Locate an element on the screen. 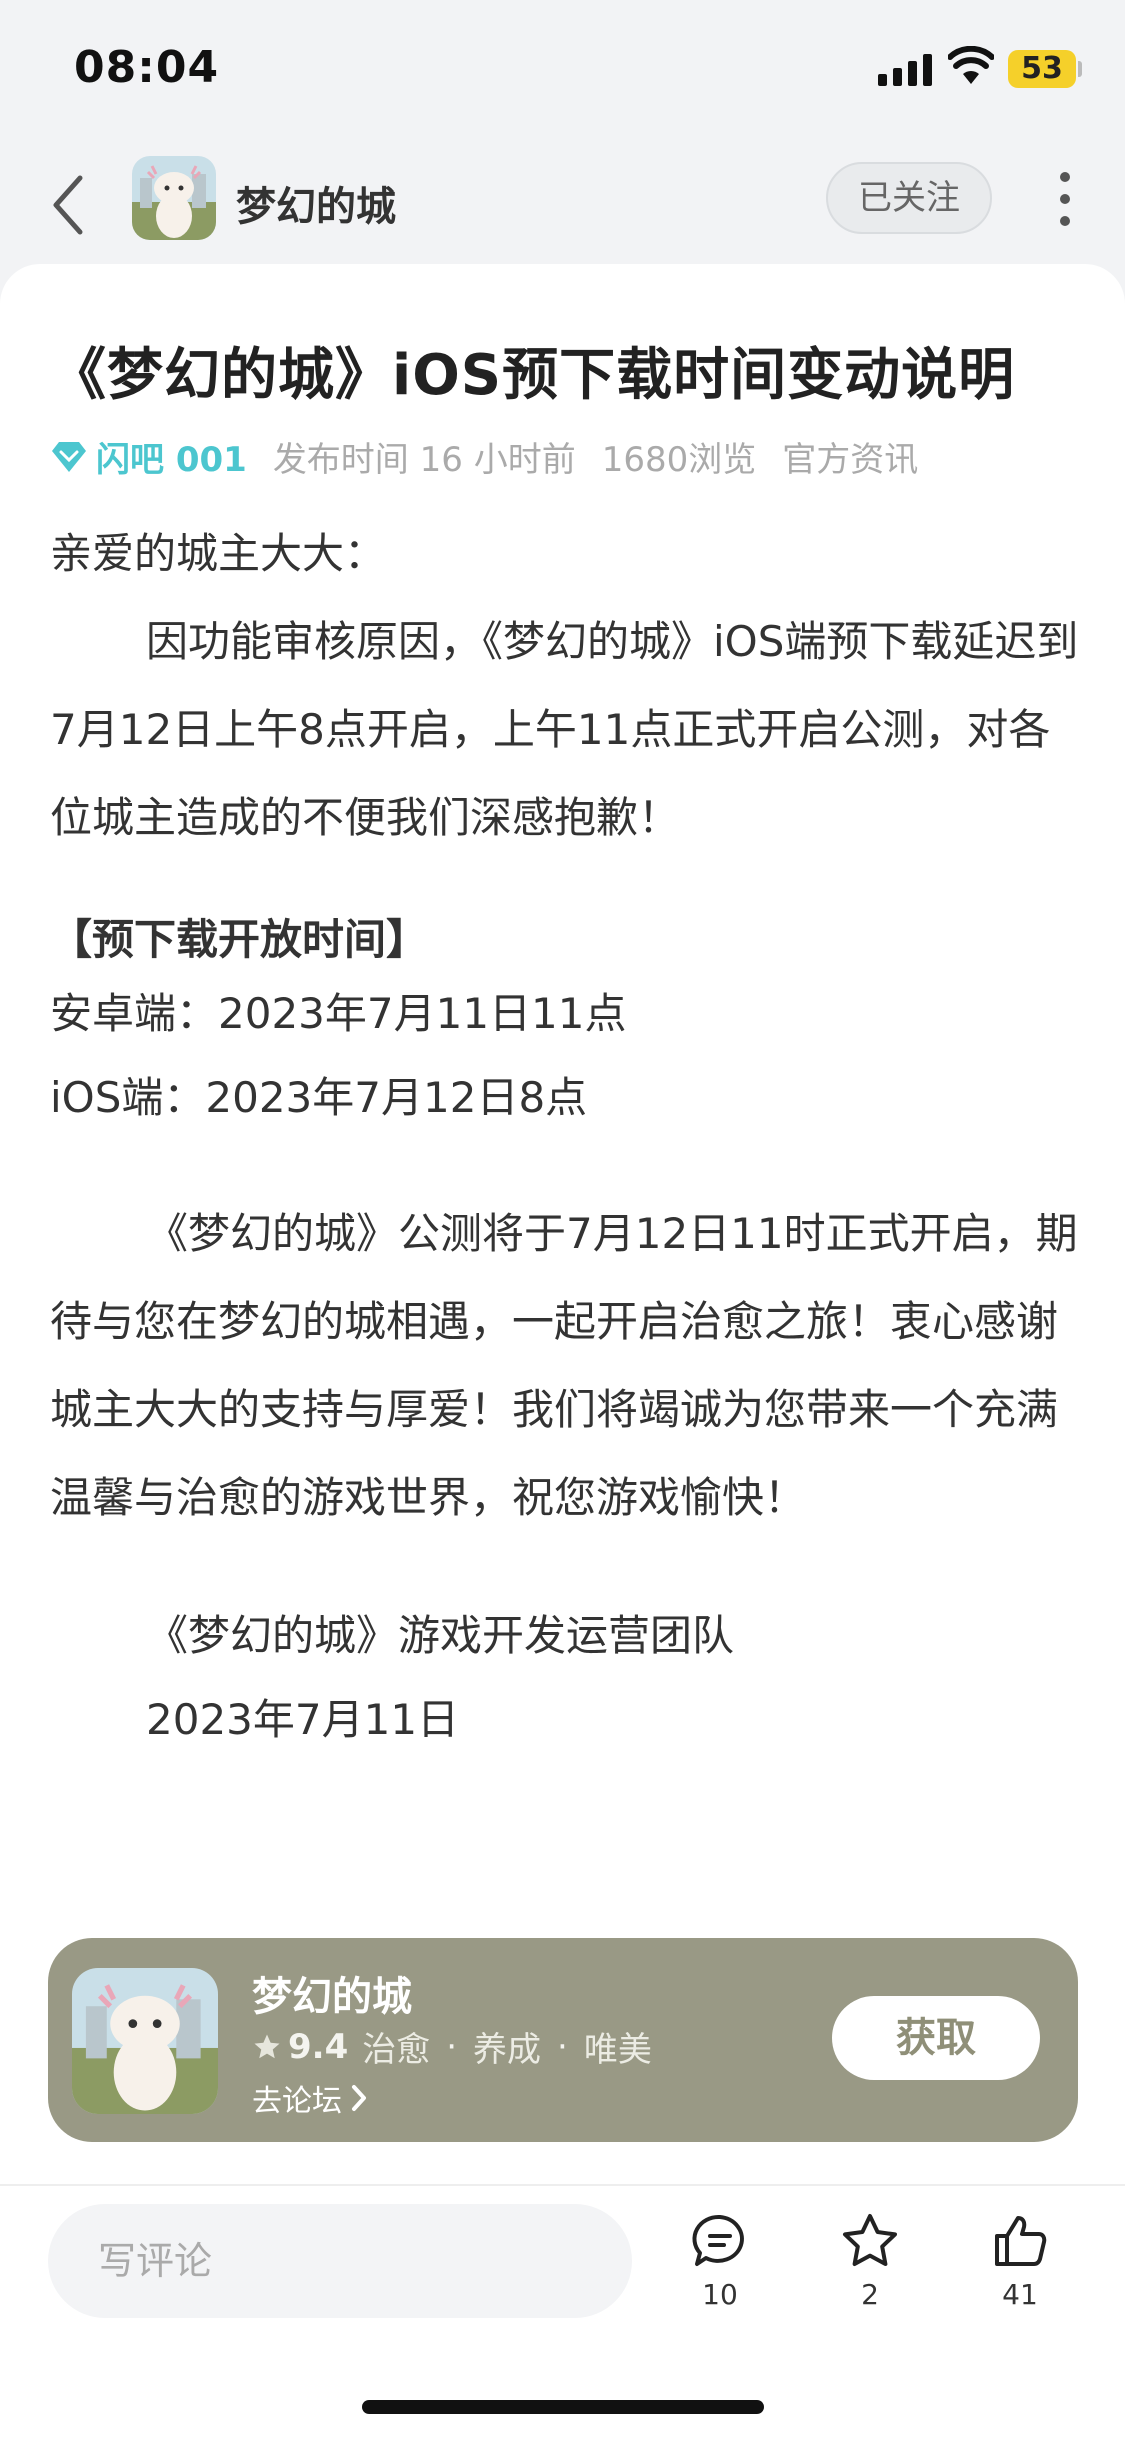  game-tag: 唯美 is located at coordinates (617, 2050).